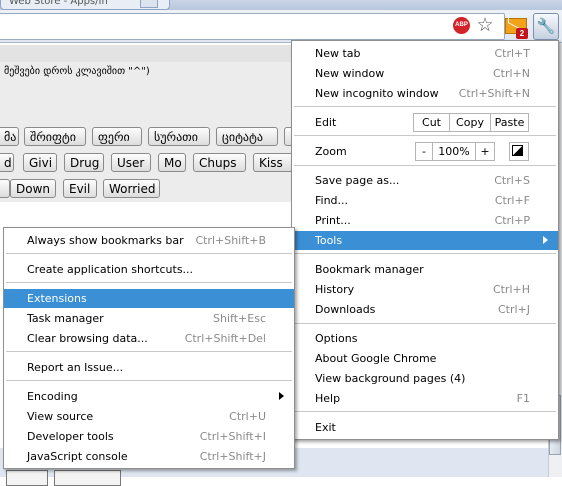  I want to click on menu-item-label: Tools, so click(329, 240).